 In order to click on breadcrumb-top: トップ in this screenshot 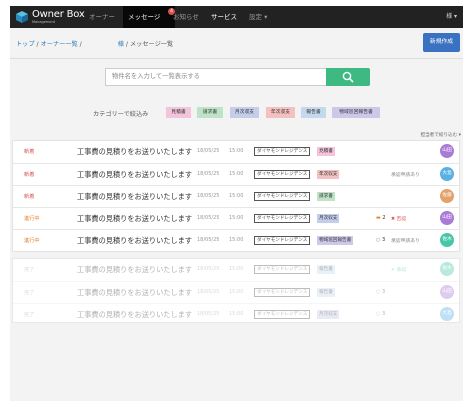, I will do `click(25, 44)`.